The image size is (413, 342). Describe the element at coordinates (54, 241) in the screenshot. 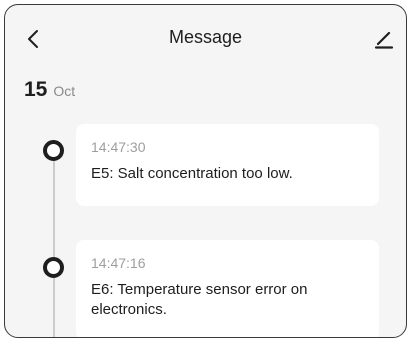

I see `timeline-line` at that location.